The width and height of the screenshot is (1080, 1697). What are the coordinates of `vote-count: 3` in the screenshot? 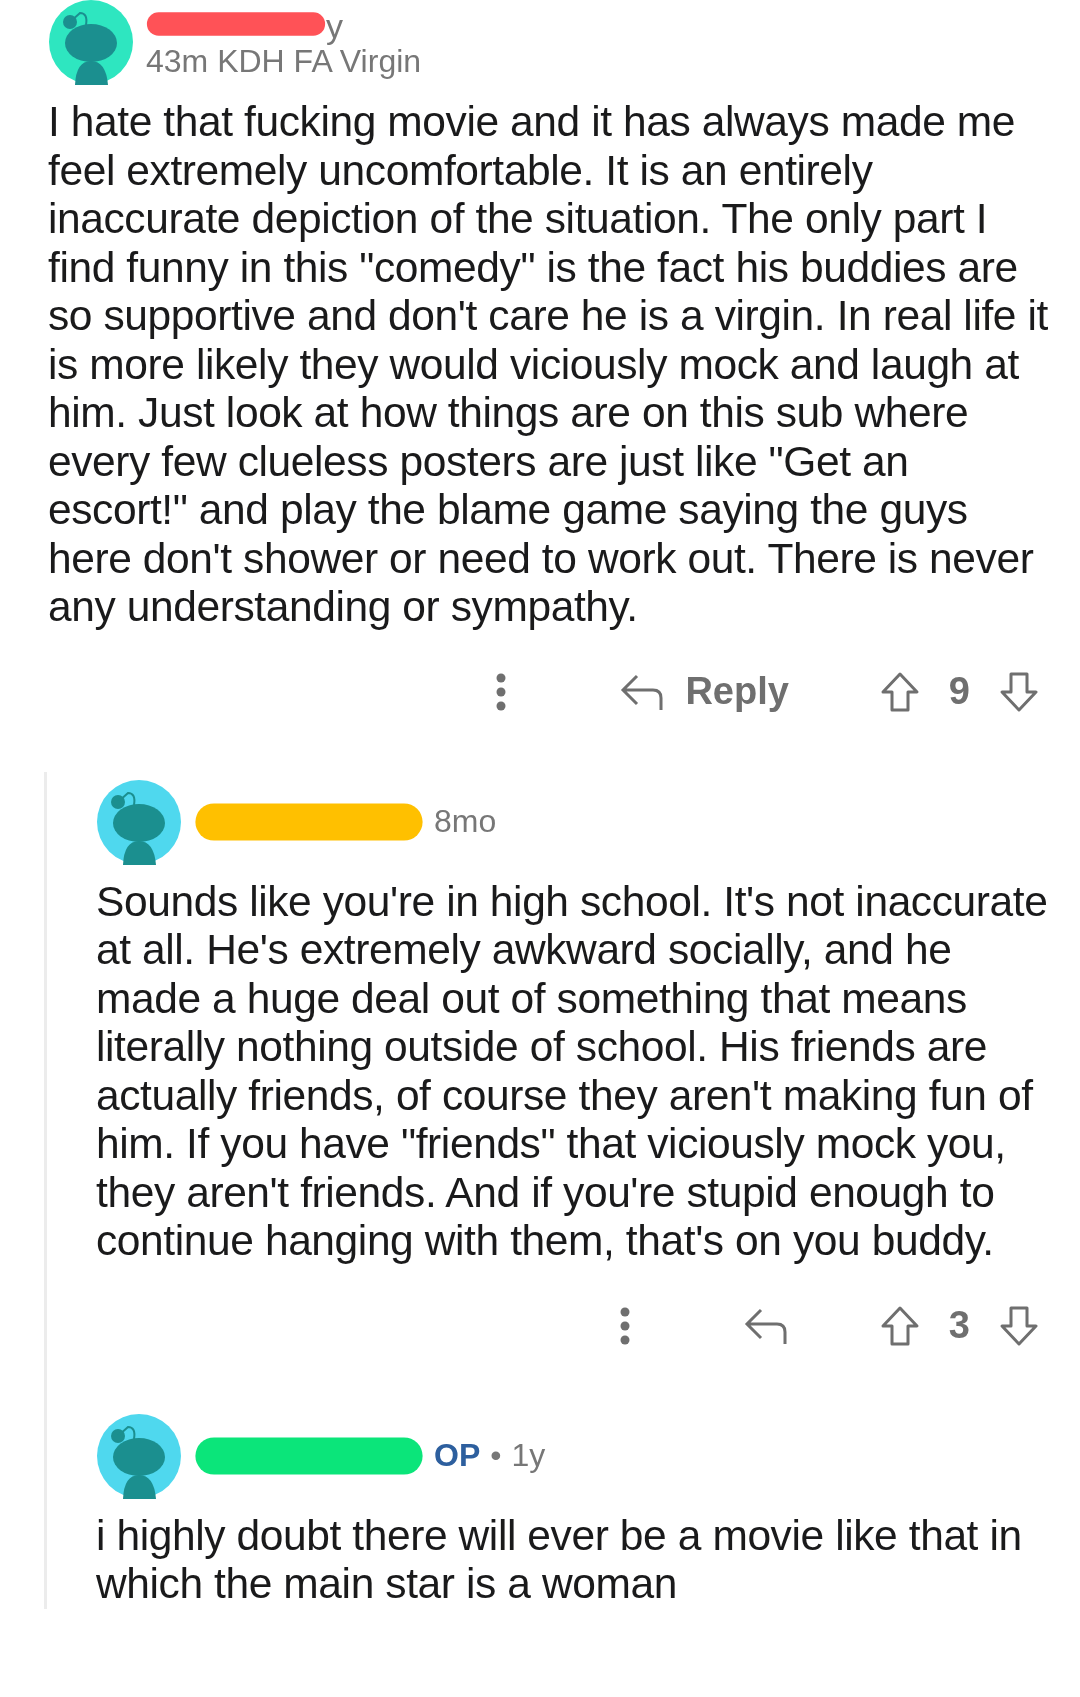 It's located at (959, 1325).